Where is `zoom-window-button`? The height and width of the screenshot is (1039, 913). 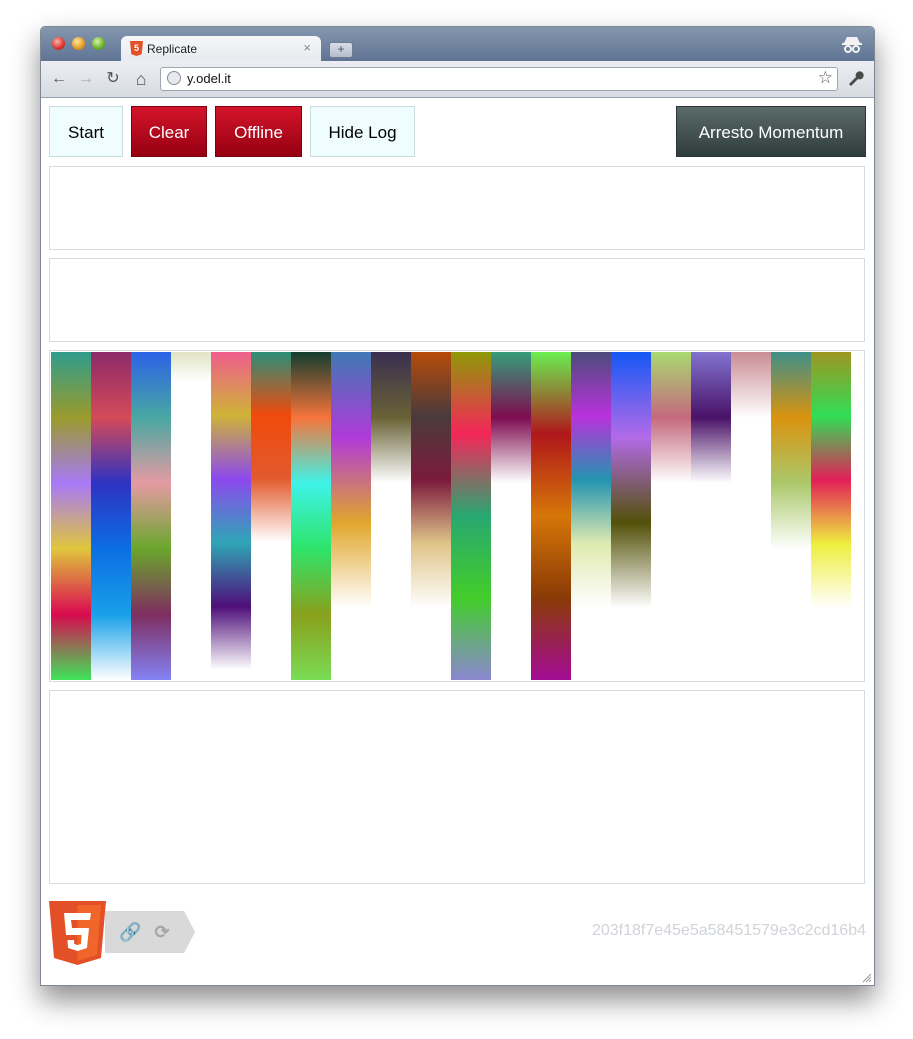 zoom-window-button is located at coordinates (98, 43).